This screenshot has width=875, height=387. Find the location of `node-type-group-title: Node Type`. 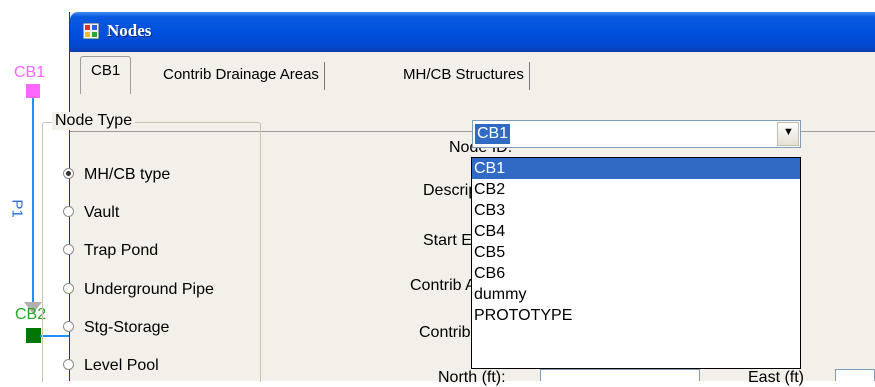

node-type-group-title: Node Type is located at coordinates (94, 121).